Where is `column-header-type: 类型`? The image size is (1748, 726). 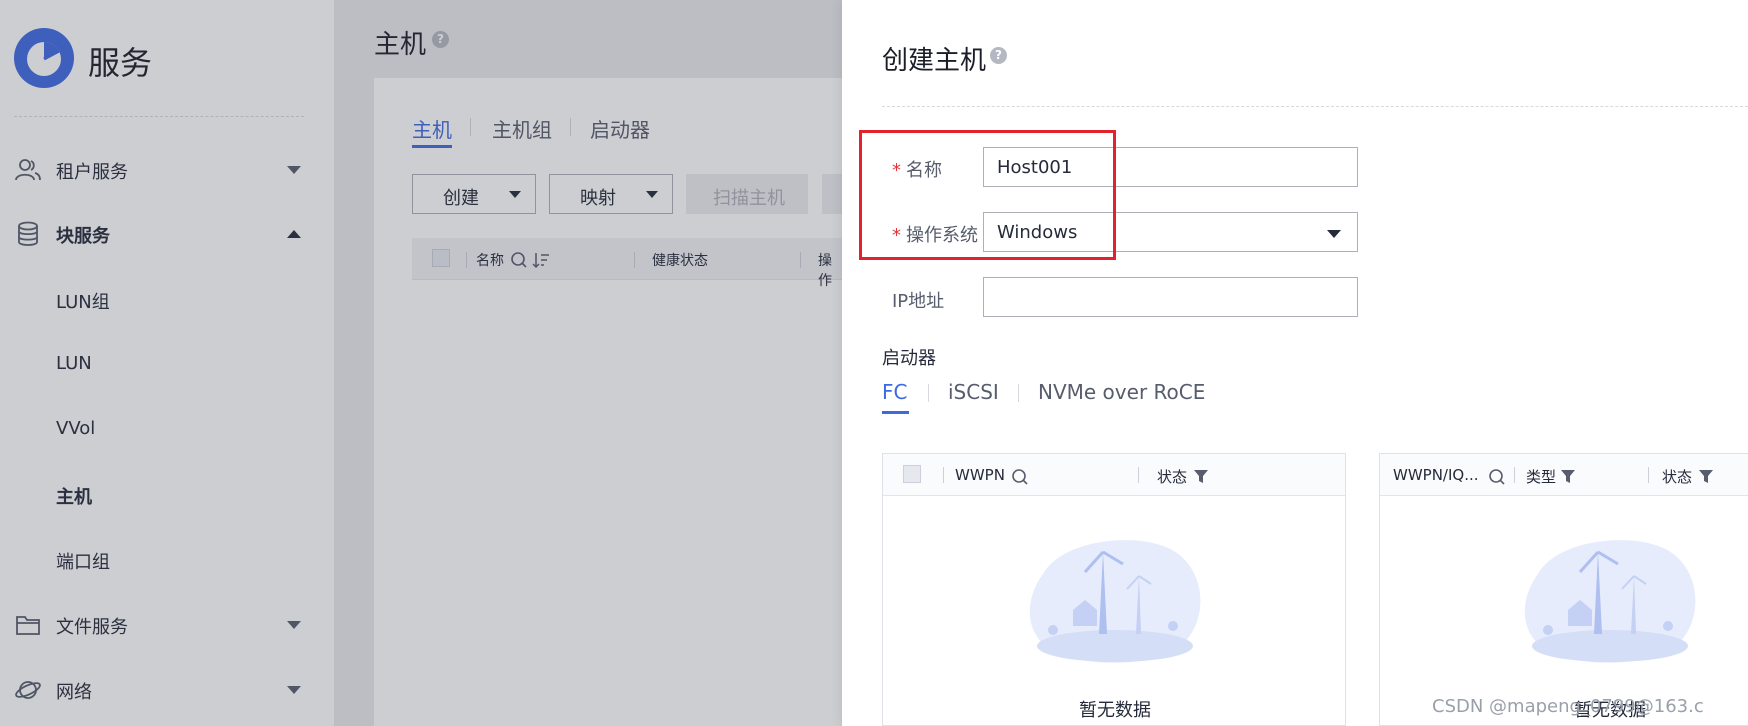 column-header-type: 类型 is located at coordinates (1541, 477).